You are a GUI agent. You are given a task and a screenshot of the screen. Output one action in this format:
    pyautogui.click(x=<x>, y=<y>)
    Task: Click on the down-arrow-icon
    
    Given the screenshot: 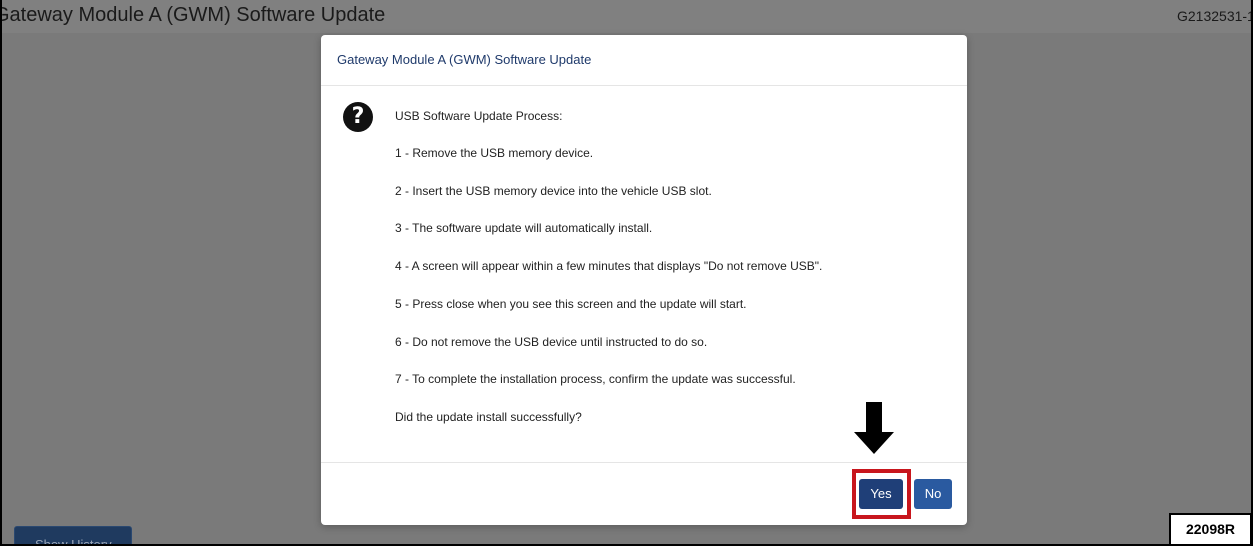 What is the action you would take?
    pyautogui.click(x=874, y=428)
    